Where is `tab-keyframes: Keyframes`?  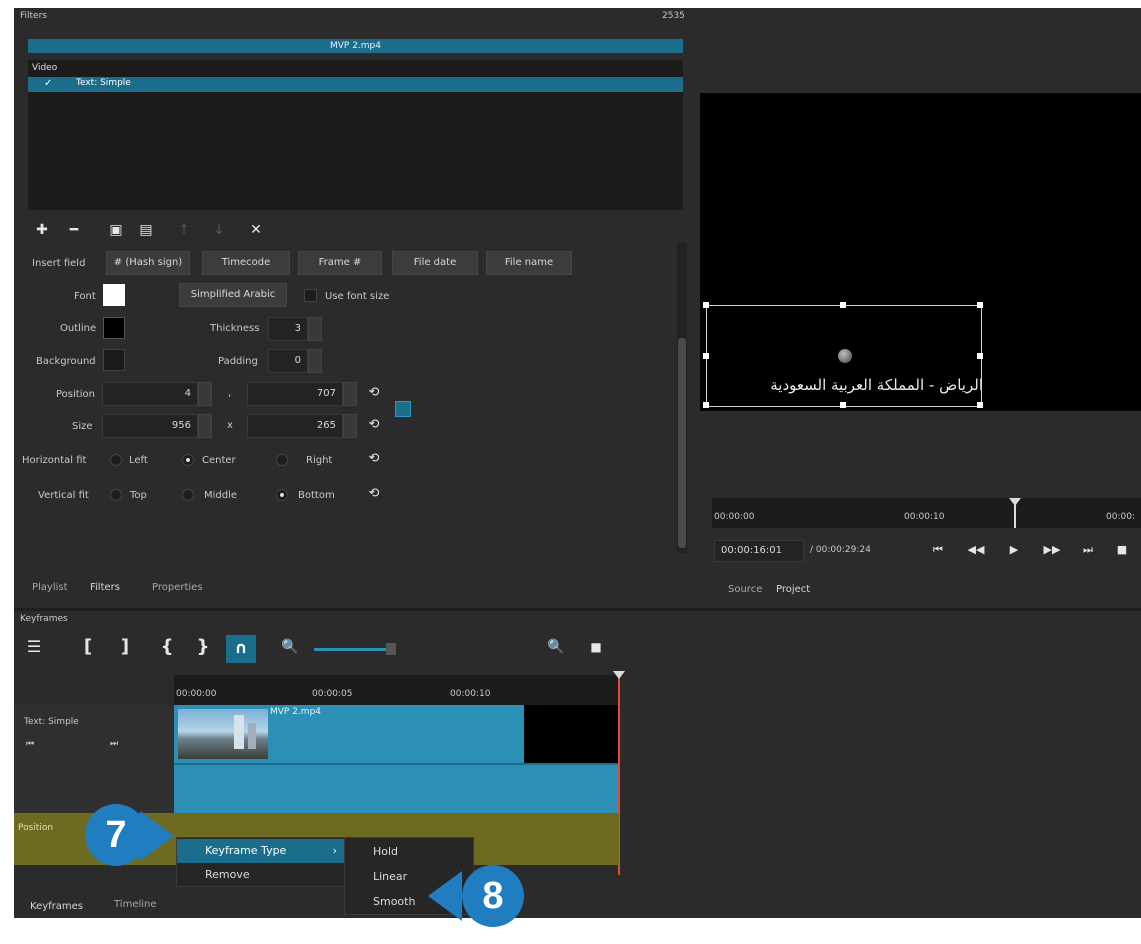
tab-keyframes: Keyframes is located at coordinates (56, 906).